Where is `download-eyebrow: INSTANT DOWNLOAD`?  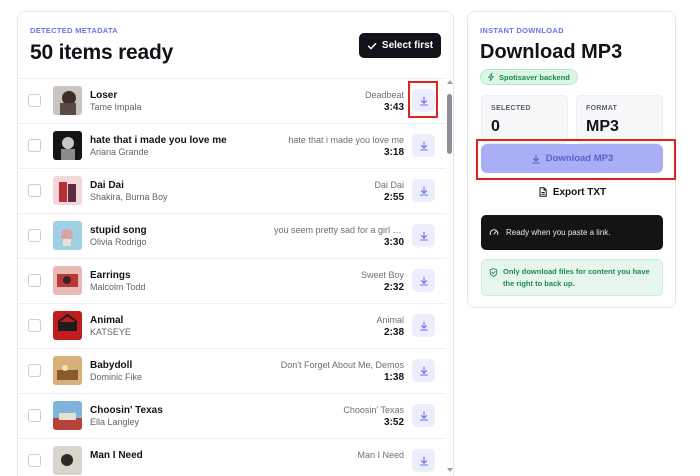 download-eyebrow: INSTANT DOWNLOAD is located at coordinates (522, 30).